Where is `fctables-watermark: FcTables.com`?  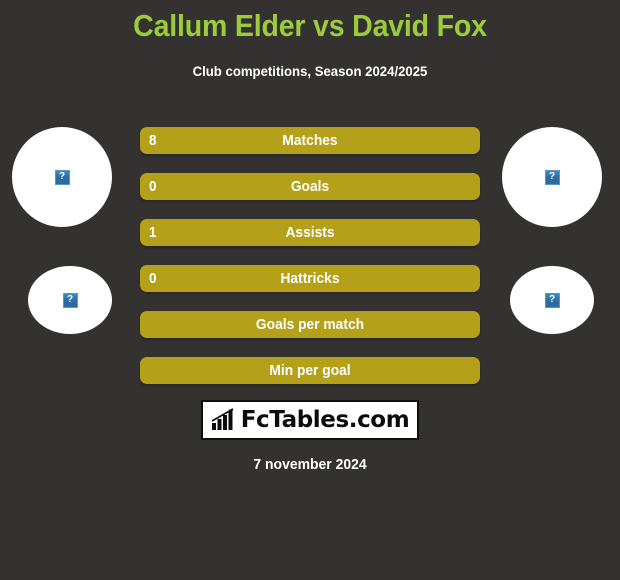
fctables-watermark: FcTables.com is located at coordinates (310, 420).